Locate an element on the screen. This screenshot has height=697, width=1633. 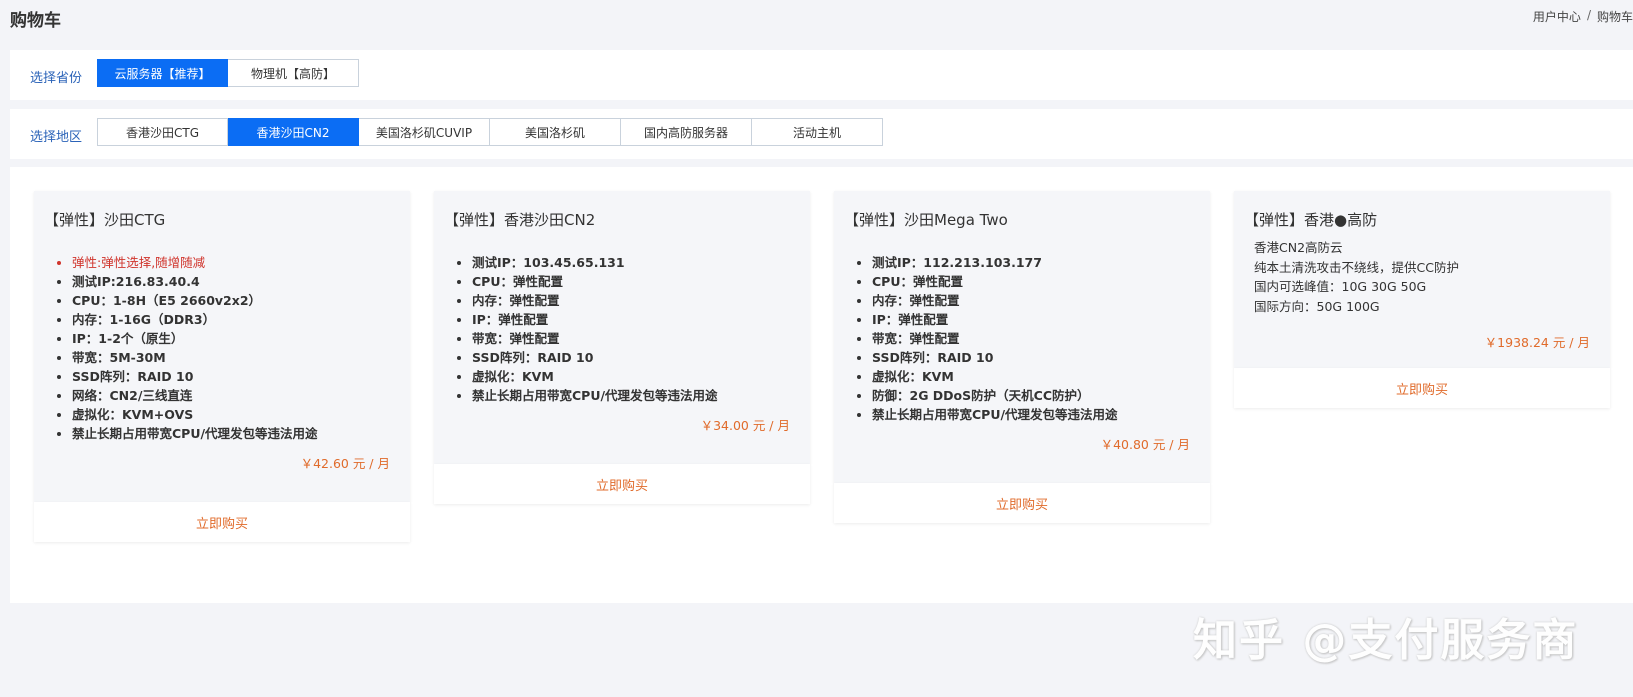
page-title: 购物车 is located at coordinates (35, 21).